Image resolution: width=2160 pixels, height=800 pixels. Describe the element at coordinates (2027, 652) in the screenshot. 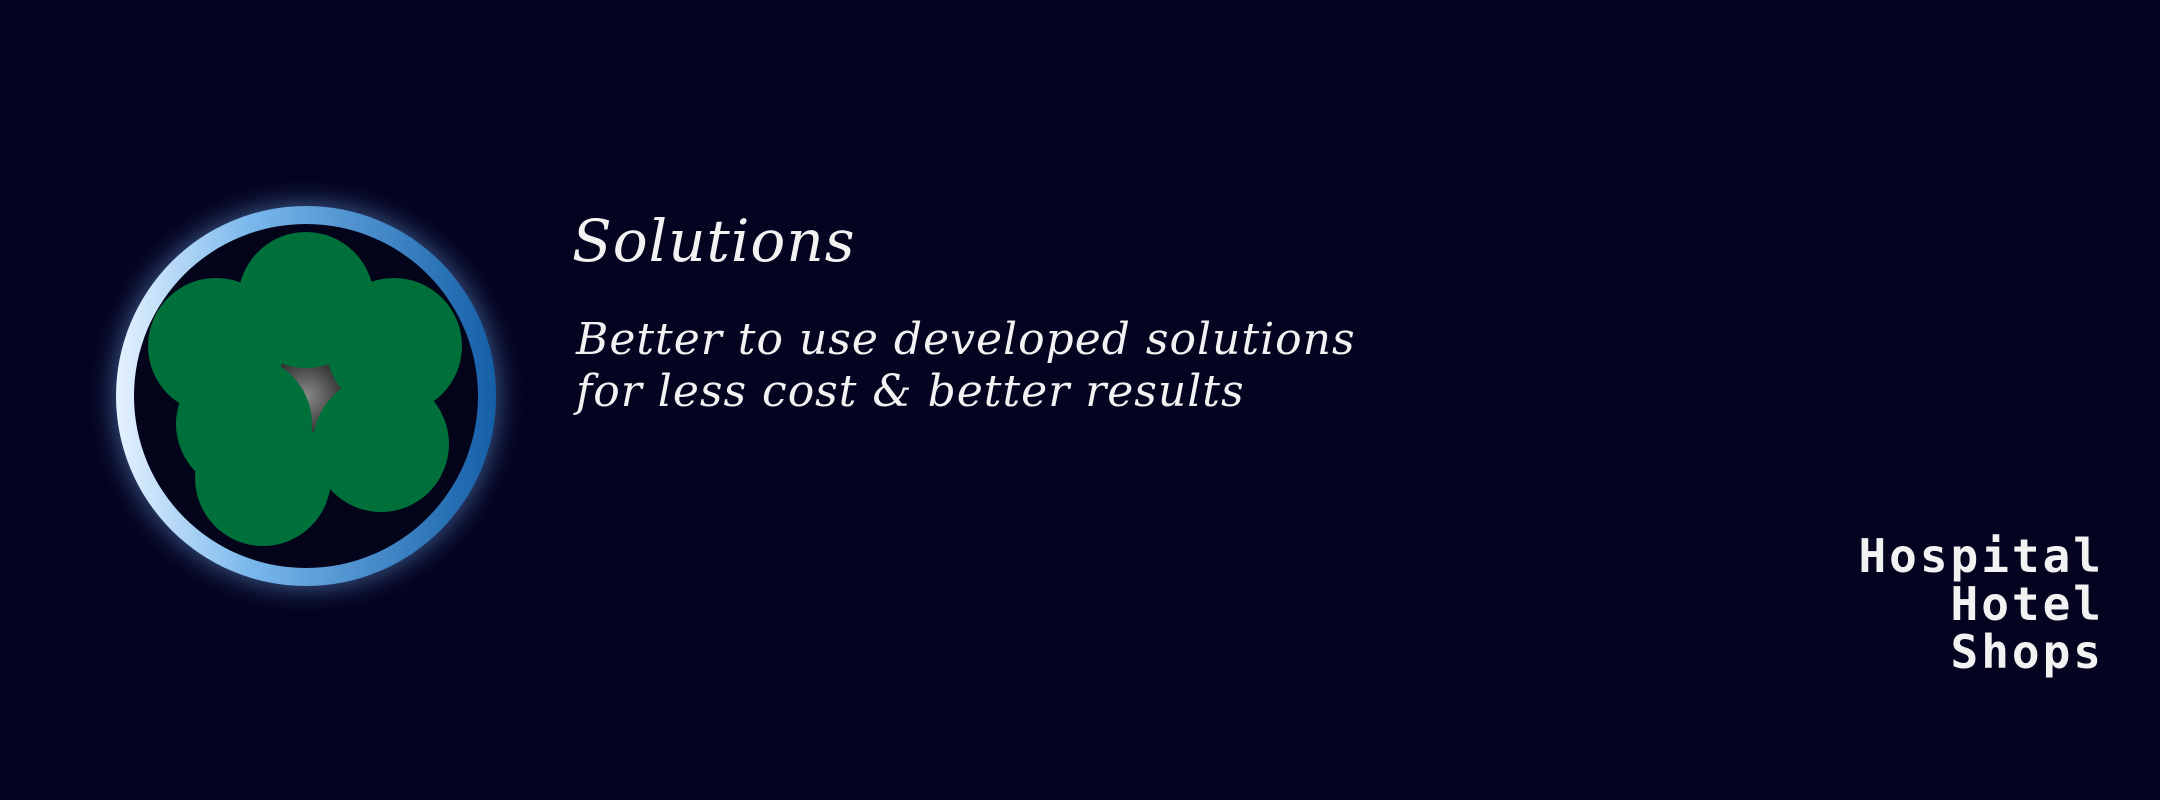

I see `sector-item-shops: Shops` at that location.